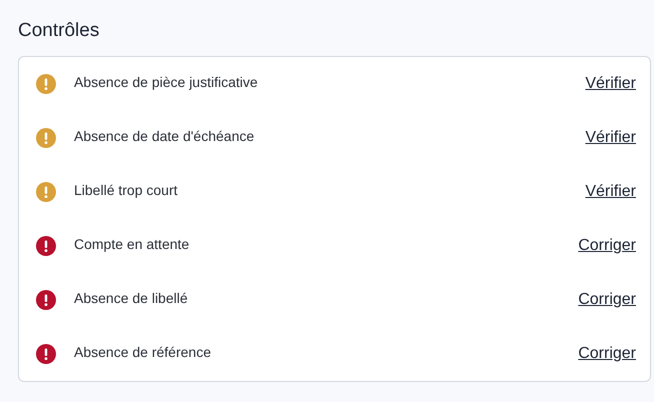 This screenshot has height=402, width=654. What do you see at coordinates (165, 136) in the screenshot?
I see `check-label: Absence de date d'échéance` at bounding box center [165, 136].